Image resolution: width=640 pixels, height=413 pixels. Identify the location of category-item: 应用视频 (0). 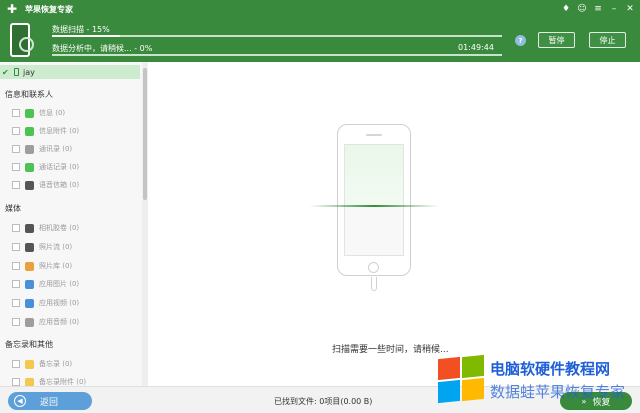
(45, 303).